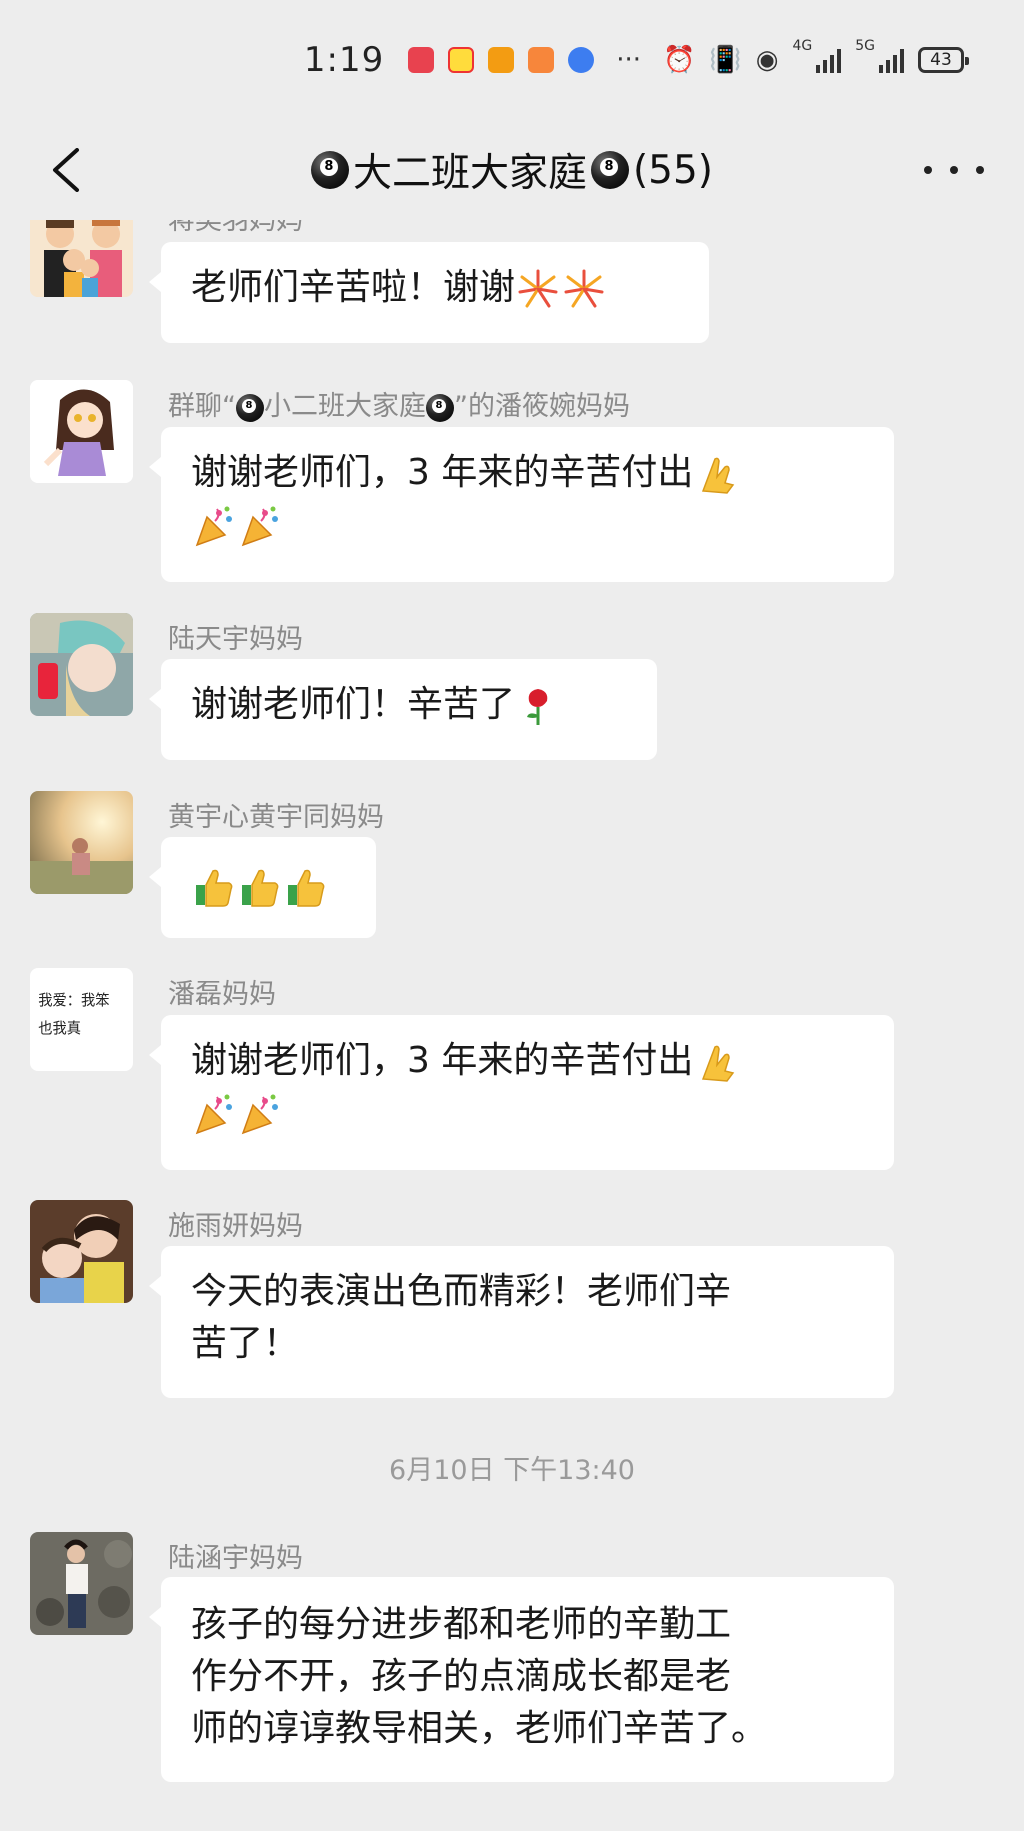  I want to click on cartoon-girl-avatar-icon, so click(81, 431).